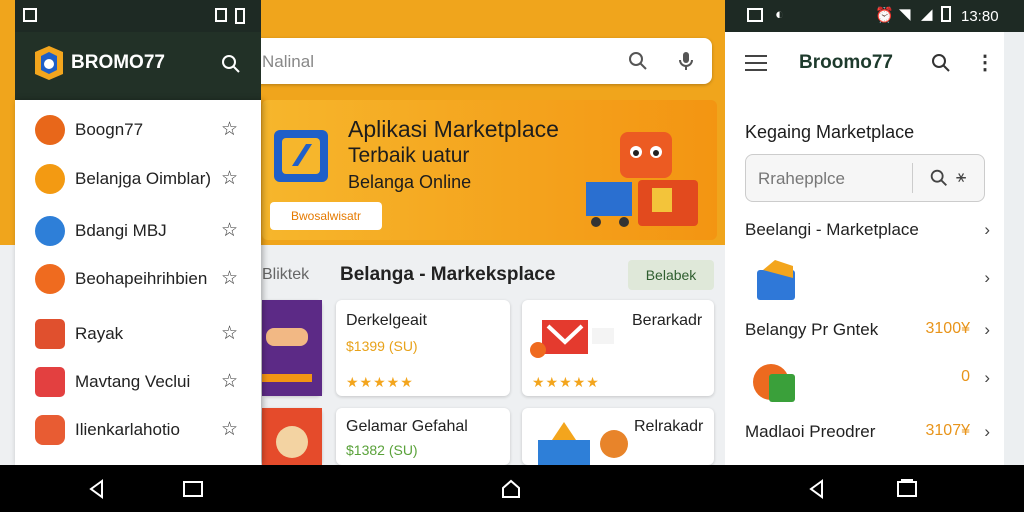 Image resolution: width=1024 pixels, height=512 pixels. Describe the element at coordinates (99, 333) in the screenshot. I see `drawer-item-label: Rayak` at that location.